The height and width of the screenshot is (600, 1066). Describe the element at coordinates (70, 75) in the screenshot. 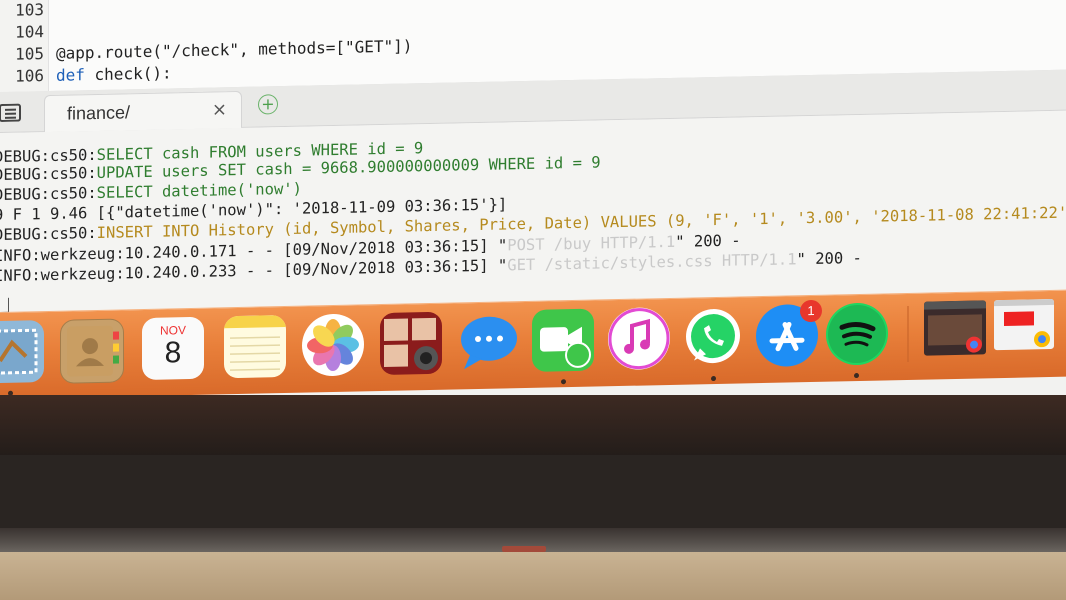

I see `code-keyword: def` at that location.